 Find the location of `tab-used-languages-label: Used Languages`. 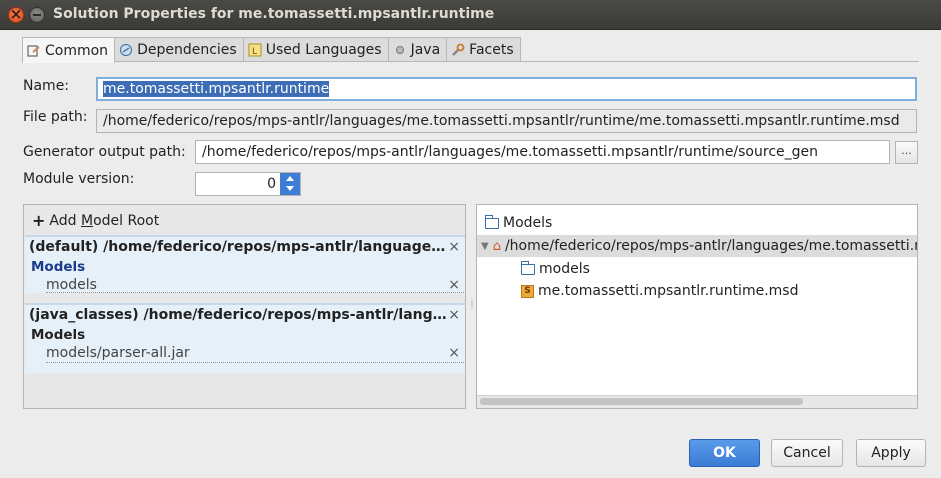

tab-used-languages-label: Used Languages is located at coordinates (323, 50).